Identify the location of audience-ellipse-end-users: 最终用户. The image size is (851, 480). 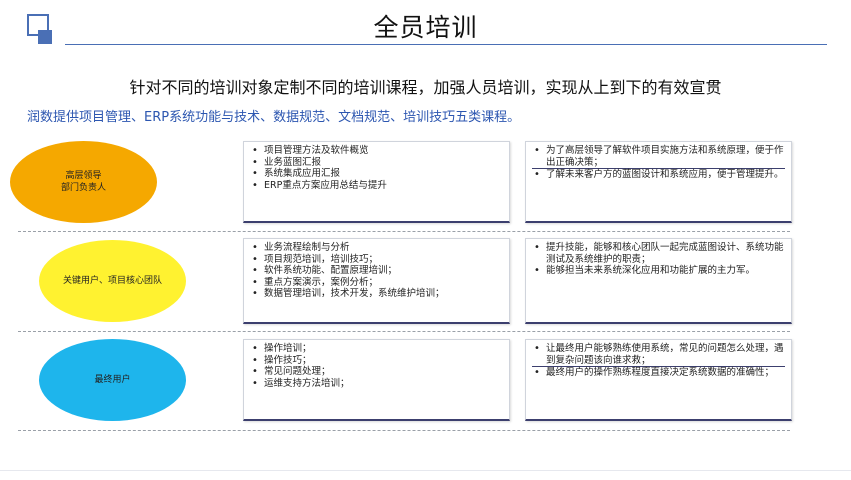
(112, 380).